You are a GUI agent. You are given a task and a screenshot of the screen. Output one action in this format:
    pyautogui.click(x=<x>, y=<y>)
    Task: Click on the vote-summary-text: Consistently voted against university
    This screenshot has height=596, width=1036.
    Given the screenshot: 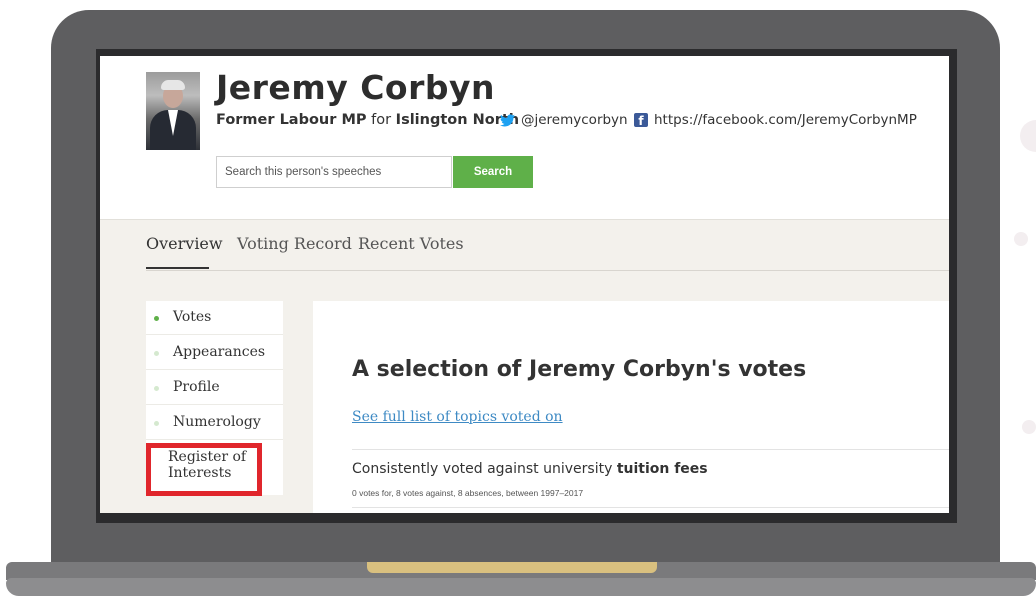 What is the action you would take?
    pyautogui.click(x=484, y=469)
    